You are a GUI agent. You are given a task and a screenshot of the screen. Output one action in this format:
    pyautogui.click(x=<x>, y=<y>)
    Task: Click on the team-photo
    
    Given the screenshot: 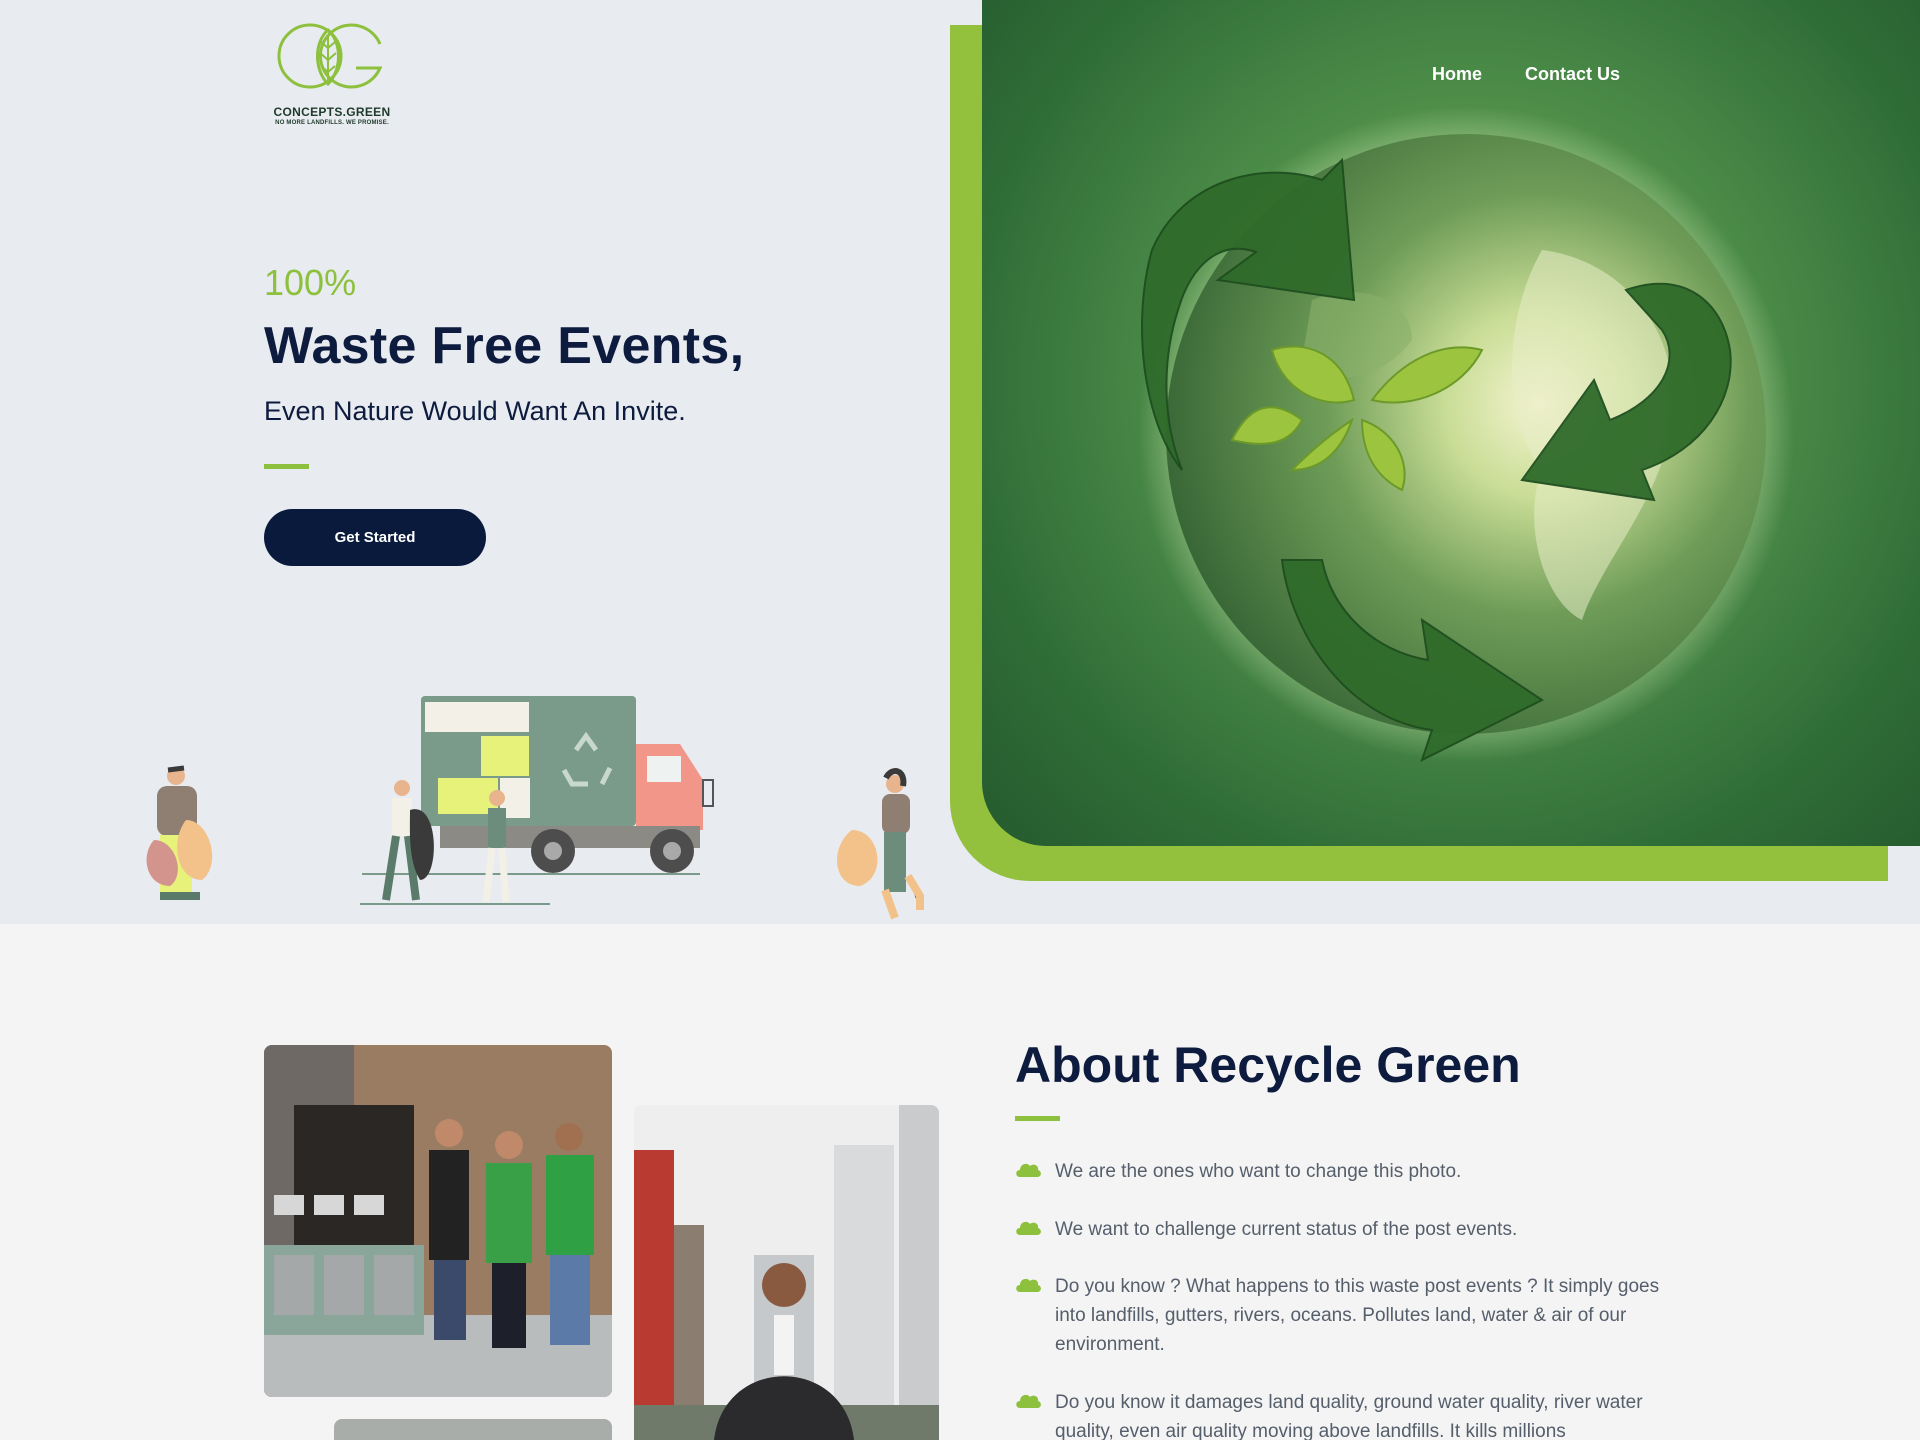 What is the action you would take?
    pyautogui.click(x=438, y=1221)
    